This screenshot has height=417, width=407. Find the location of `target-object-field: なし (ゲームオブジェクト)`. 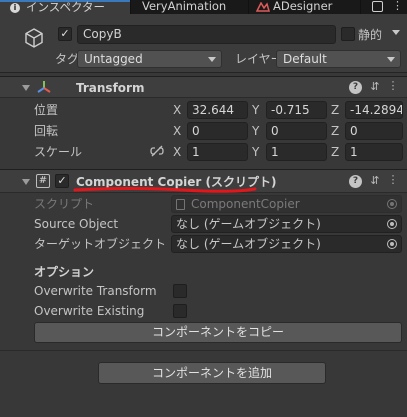

target-object-field: なし (ゲームオブジェクト) is located at coordinates (286, 244).